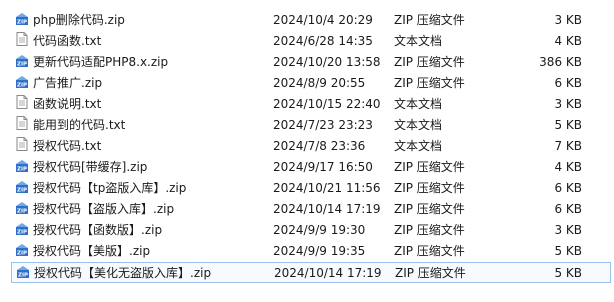  What do you see at coordinates (323, 125) in the screenshot?
I see `file-date-modified: 2024/7/23 23:23` at bounding box center [323, 125].